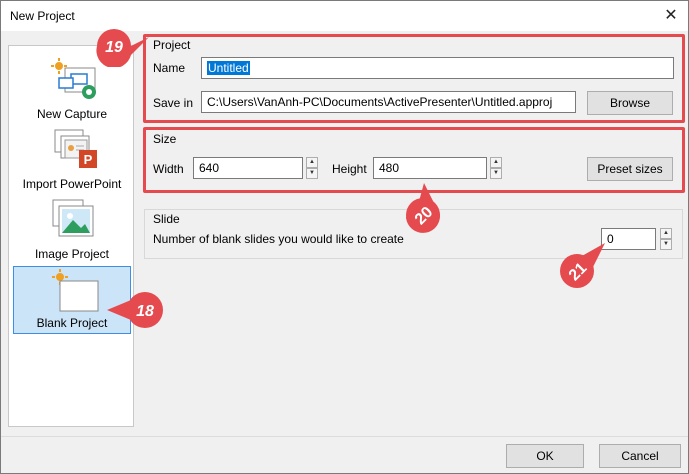 This screenshot has width=689, height=474. Describe the element at coordinates (166, 219) in the screenshot. I see `slide-group-title: Slide` at that location.